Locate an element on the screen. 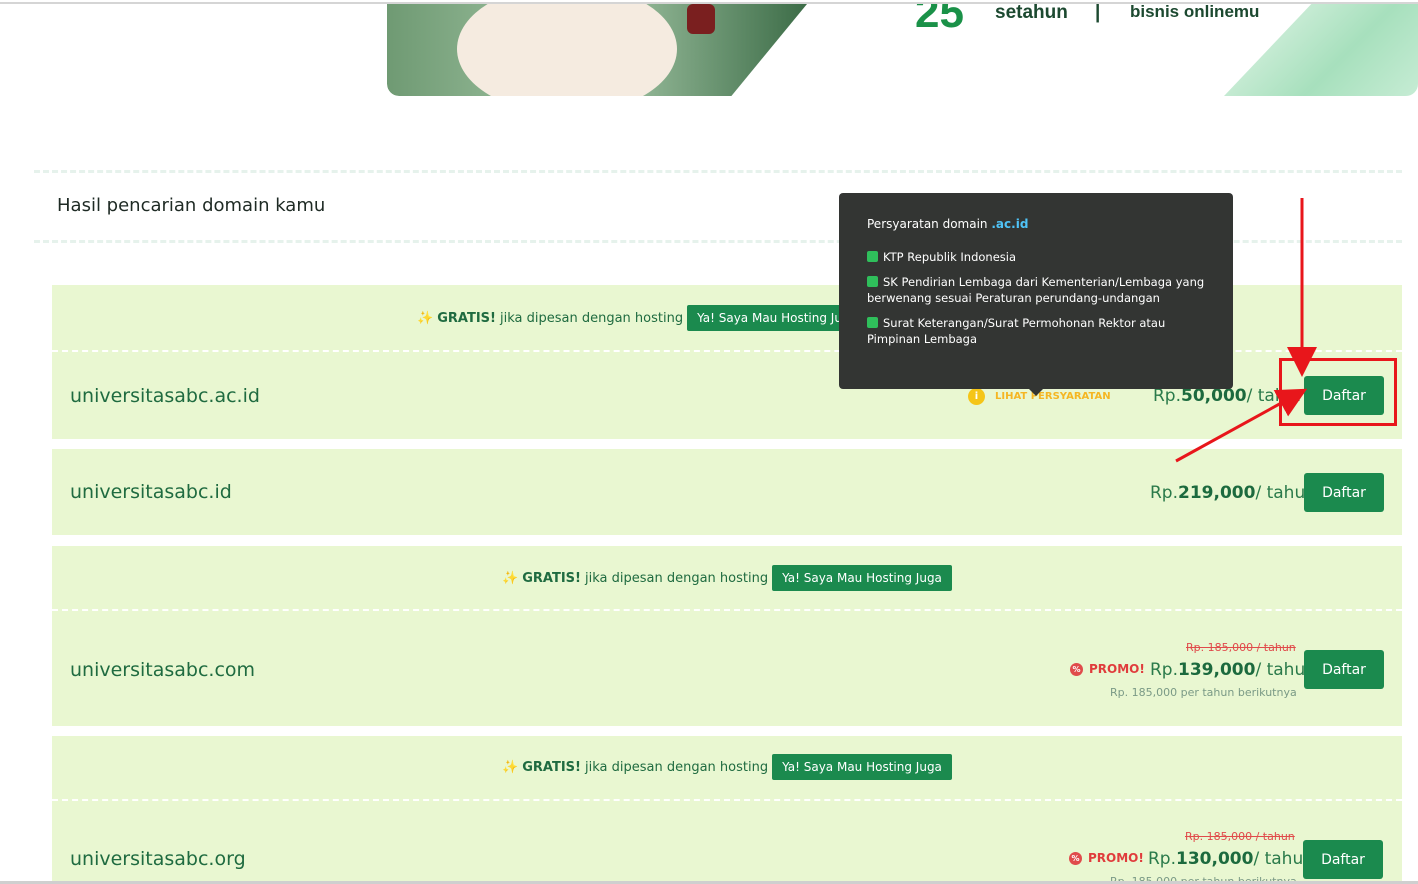 The image size is (1418, 884). annotation-arrow-diagonal is located at coordinates (1241, 425).